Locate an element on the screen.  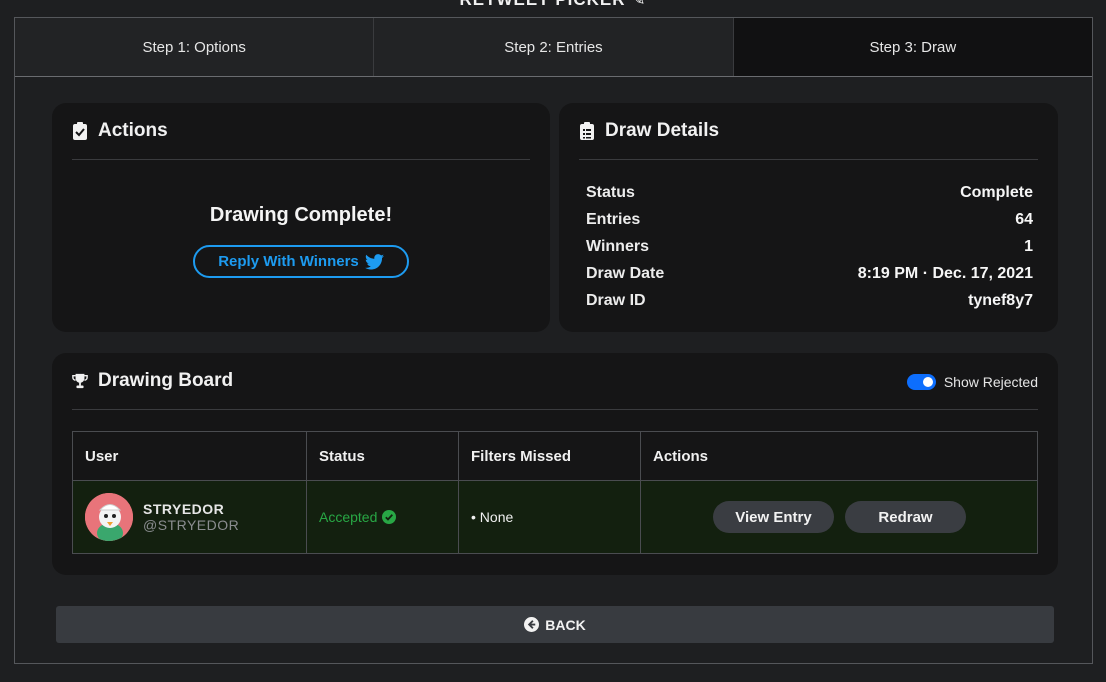
detail-value: 64 is located at coordinates (1024, 219).